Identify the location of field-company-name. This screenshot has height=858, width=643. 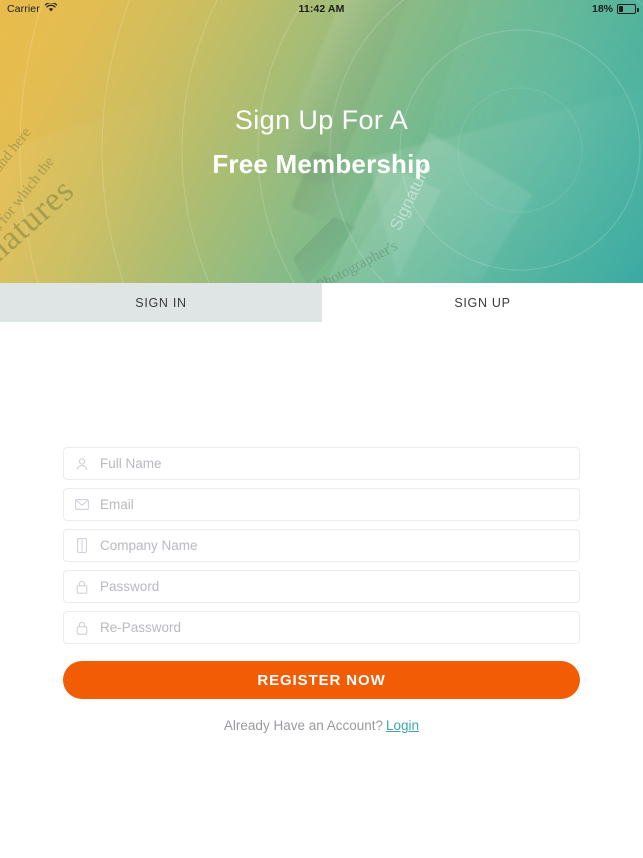
(321, 545).